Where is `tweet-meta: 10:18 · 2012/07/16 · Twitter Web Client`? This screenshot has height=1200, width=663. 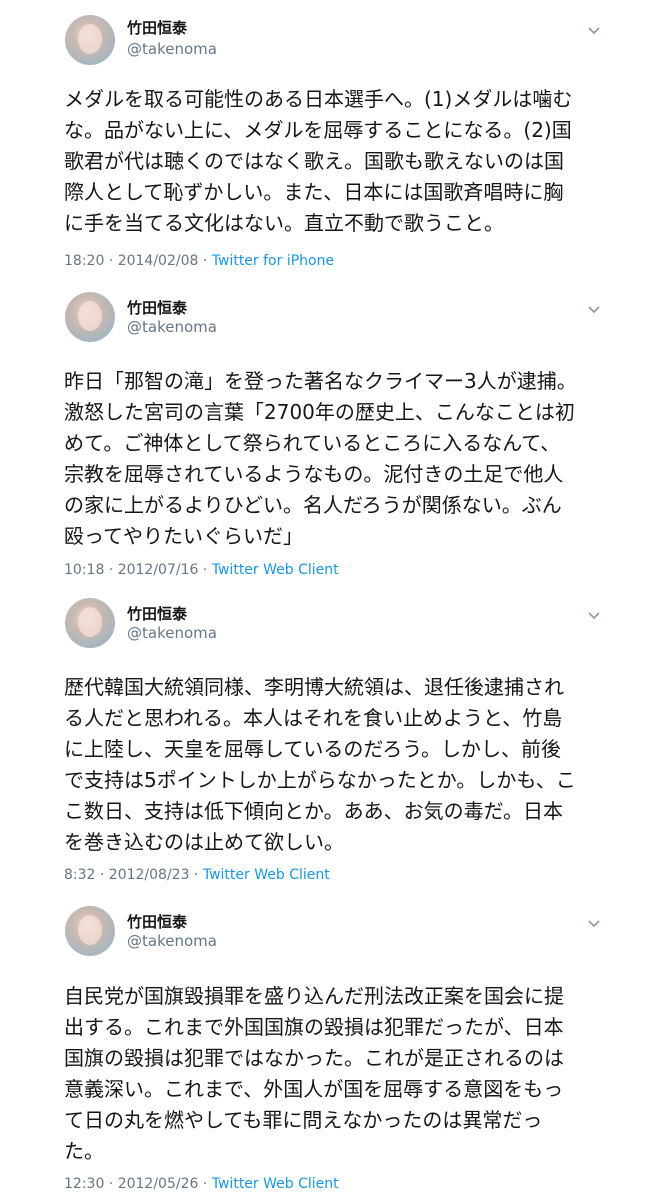 tweet-meta: 10:18 · 2012/07/16 · Twitter Web Client is located at coordinates (201, 570).